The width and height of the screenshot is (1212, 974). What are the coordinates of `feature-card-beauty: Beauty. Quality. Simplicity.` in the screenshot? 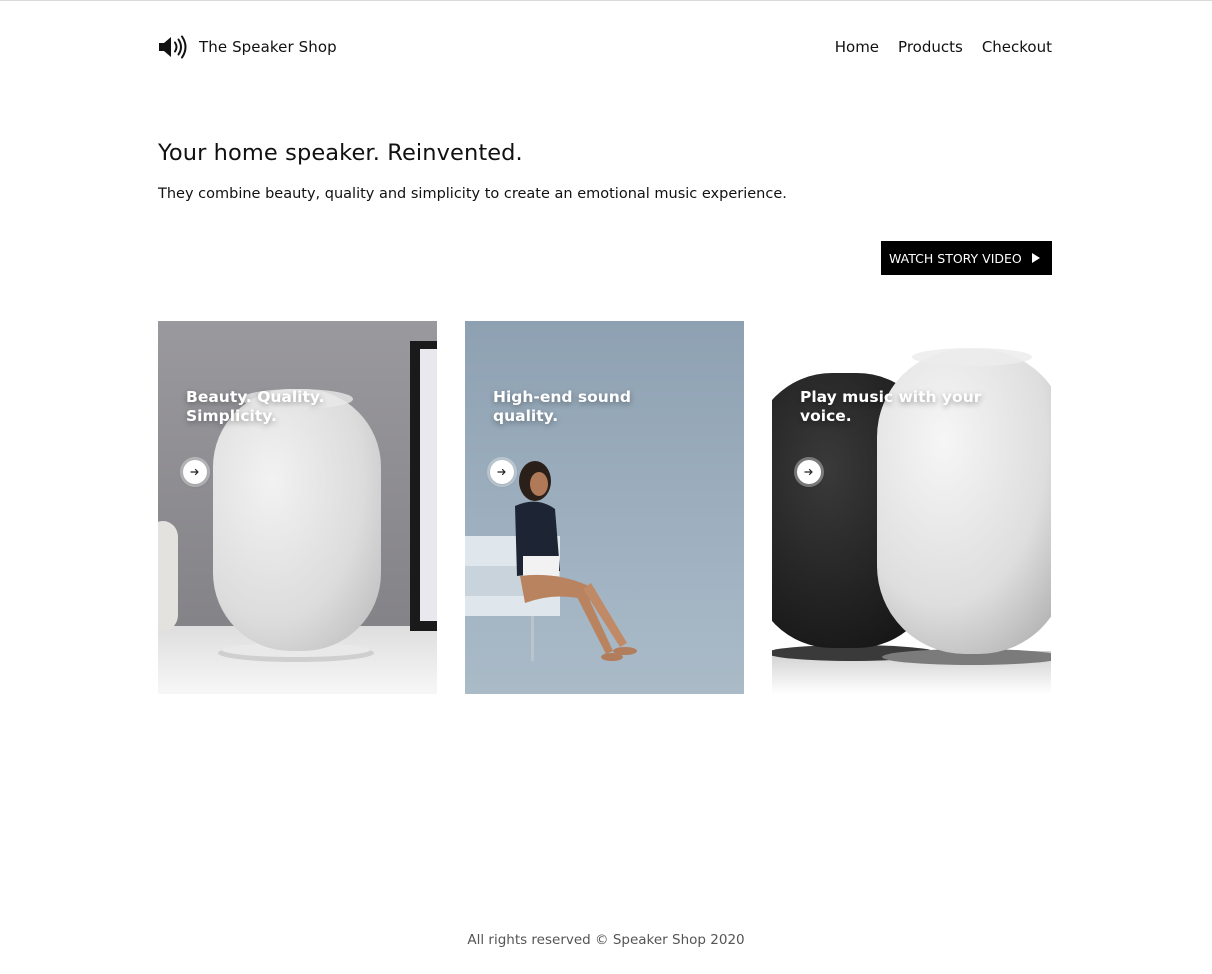 It's located at (297, 507).